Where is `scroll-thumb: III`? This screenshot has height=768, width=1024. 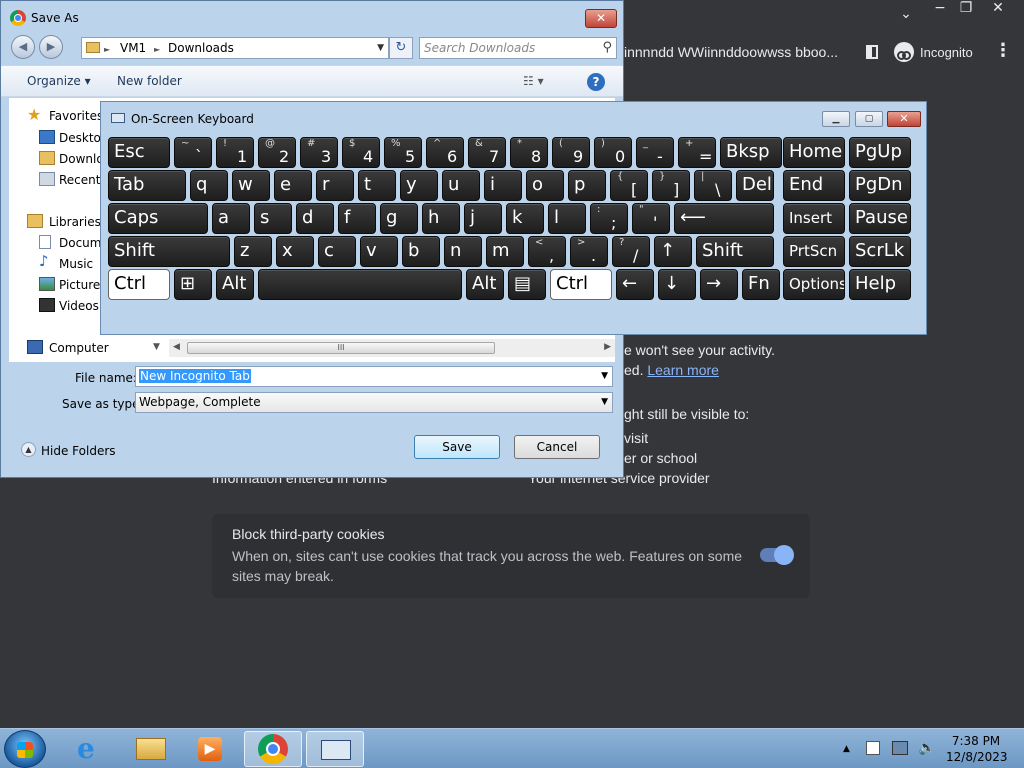
scroll-thumb: III is located at coordinates (341, 348).